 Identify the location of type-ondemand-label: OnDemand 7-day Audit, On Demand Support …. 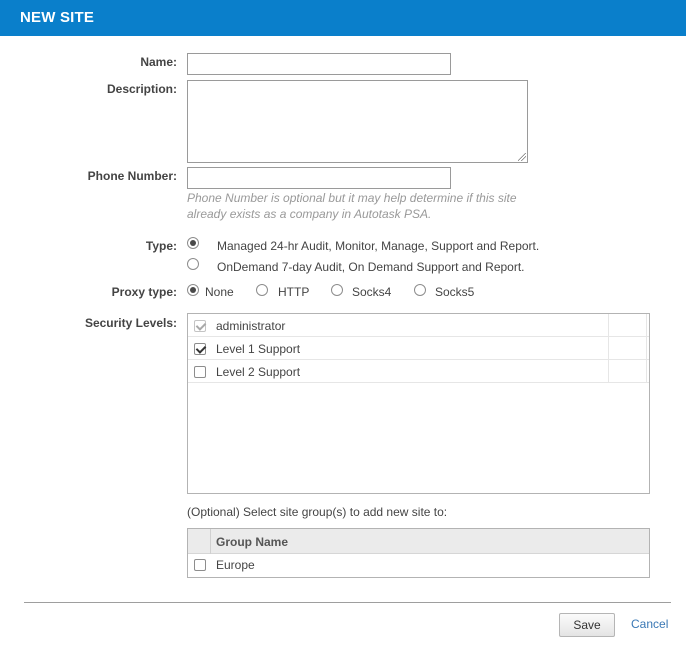
(371, 267).